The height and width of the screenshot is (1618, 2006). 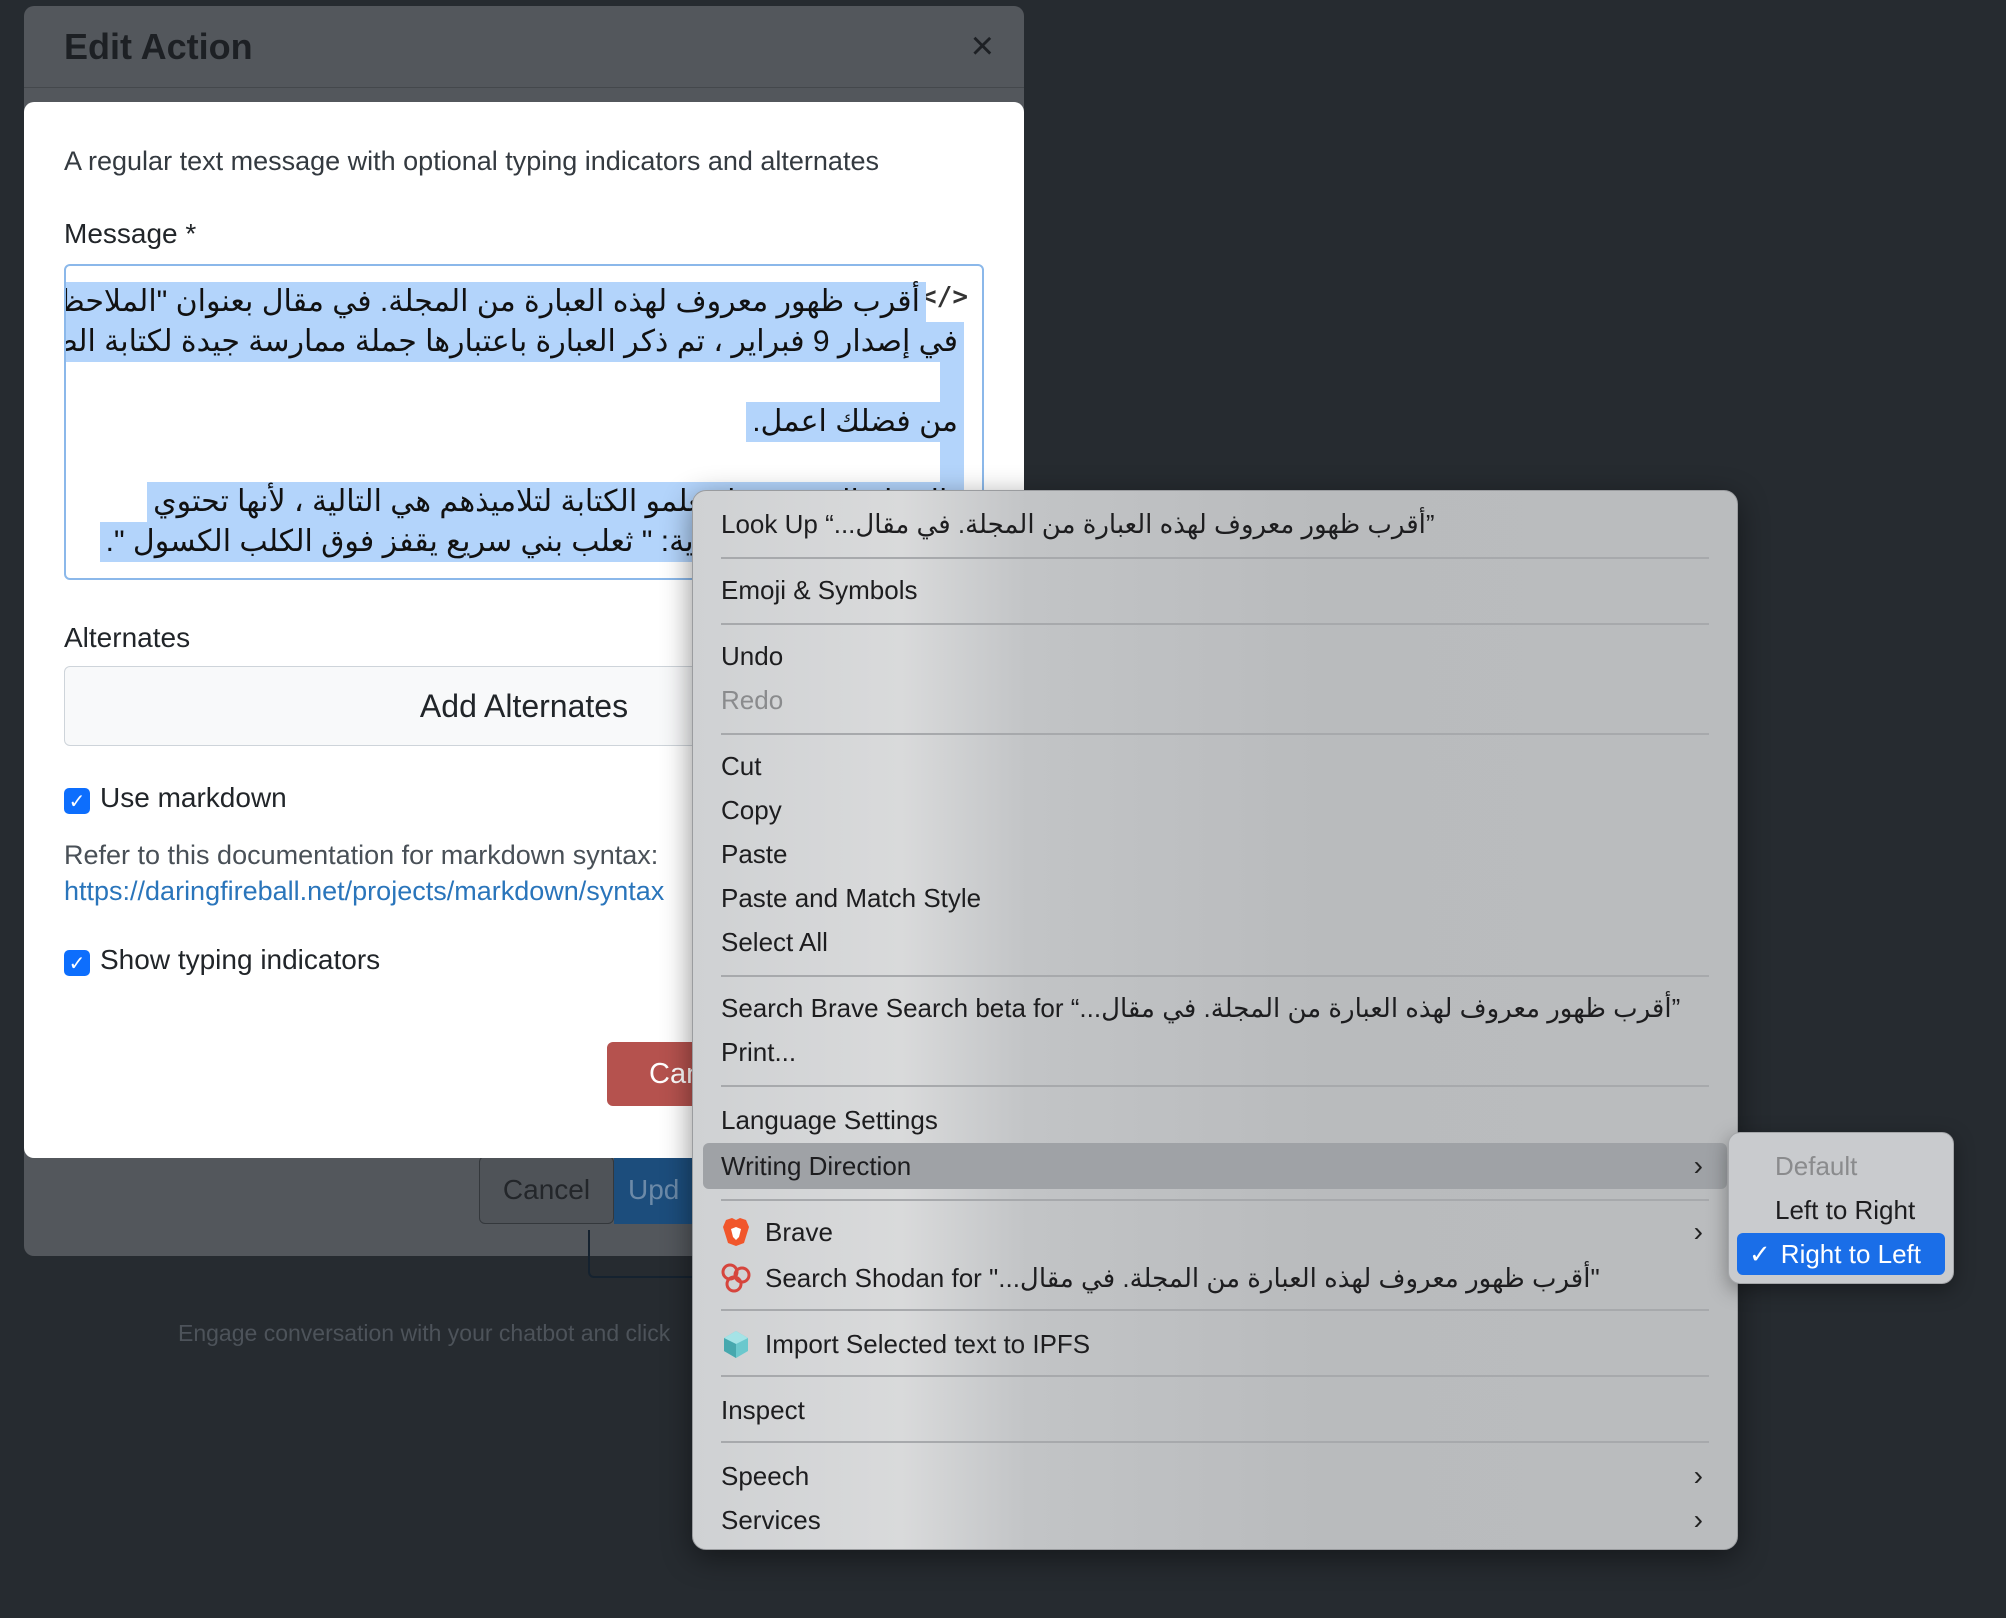 I want to click on alternates-label: Alternates, so click(x=127, y=637).